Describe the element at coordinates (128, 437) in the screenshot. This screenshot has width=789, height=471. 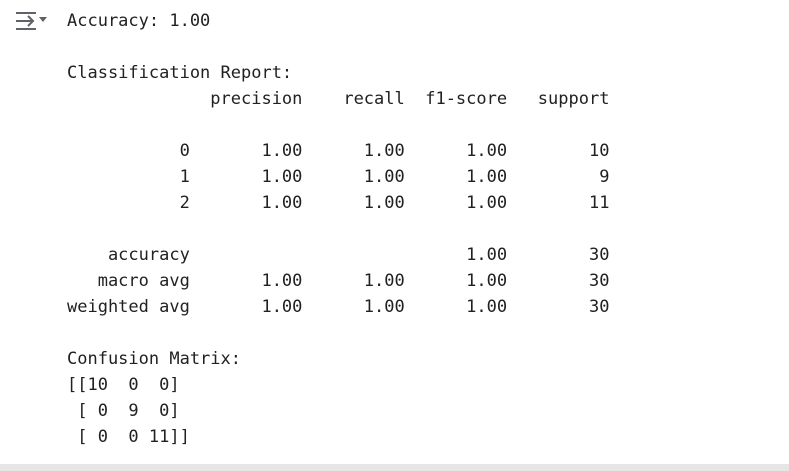
I see `confusion-matrix-row: [ 0 0 11]]` at that location.